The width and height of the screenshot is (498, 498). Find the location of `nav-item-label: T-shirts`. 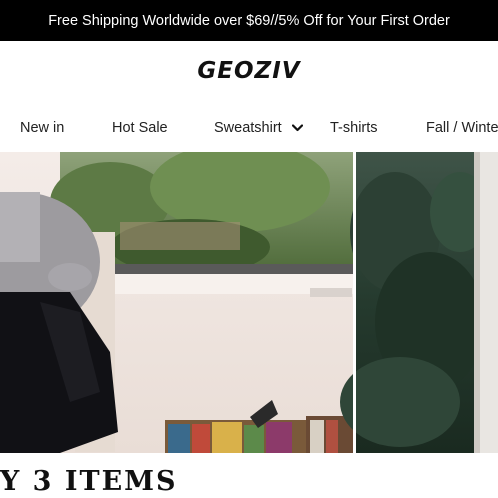

nav-item-label: T-shirts is located at coordinates (354, 128).